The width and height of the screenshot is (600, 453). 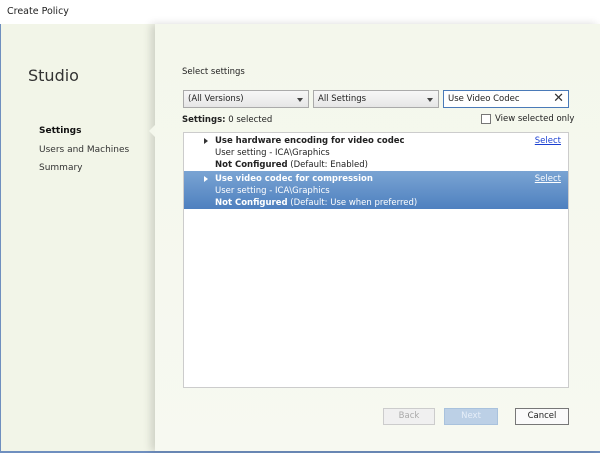 What do you see at coordinates (204, 120) in the screenshot?
I see `settings-label: Settings:` at bounding box center [204, 120].